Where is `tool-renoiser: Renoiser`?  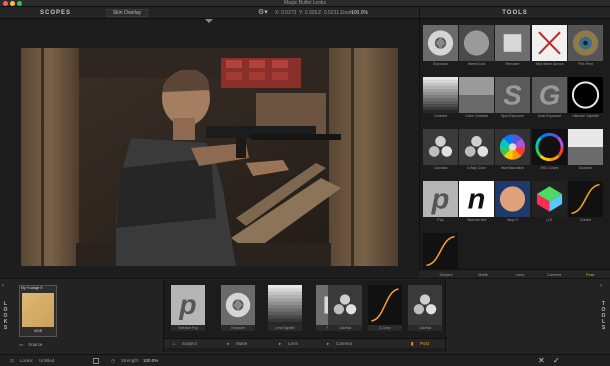 tool-renoiser: Renoiser is located at coordinates (512, 49).